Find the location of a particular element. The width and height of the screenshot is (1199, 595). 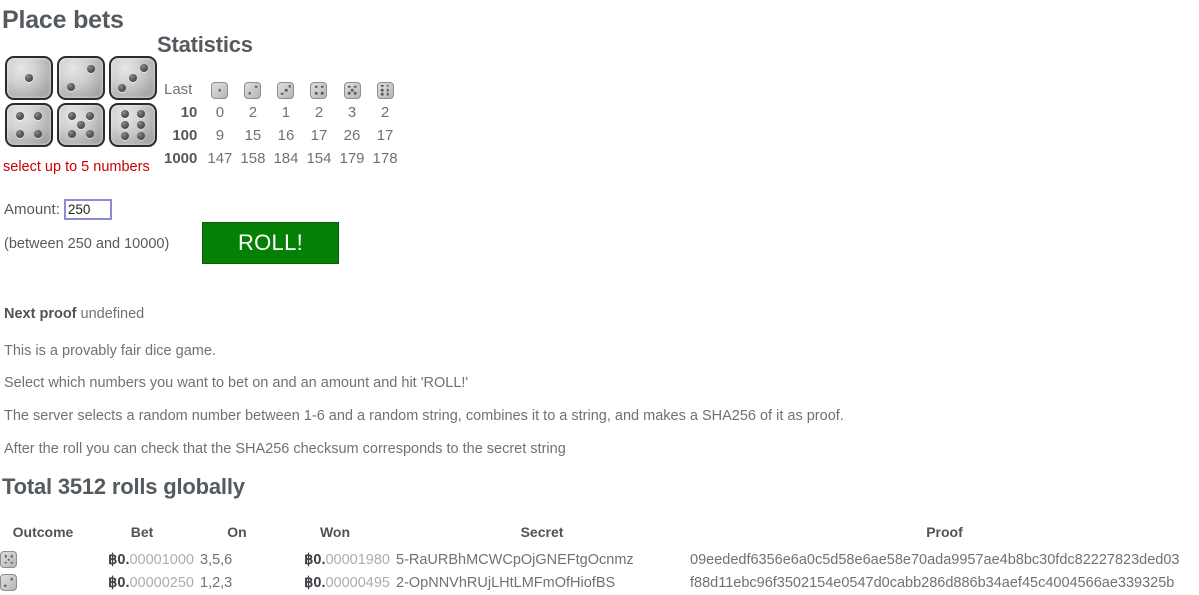

stats-cell: 3 is located at coordinates (352, 112).